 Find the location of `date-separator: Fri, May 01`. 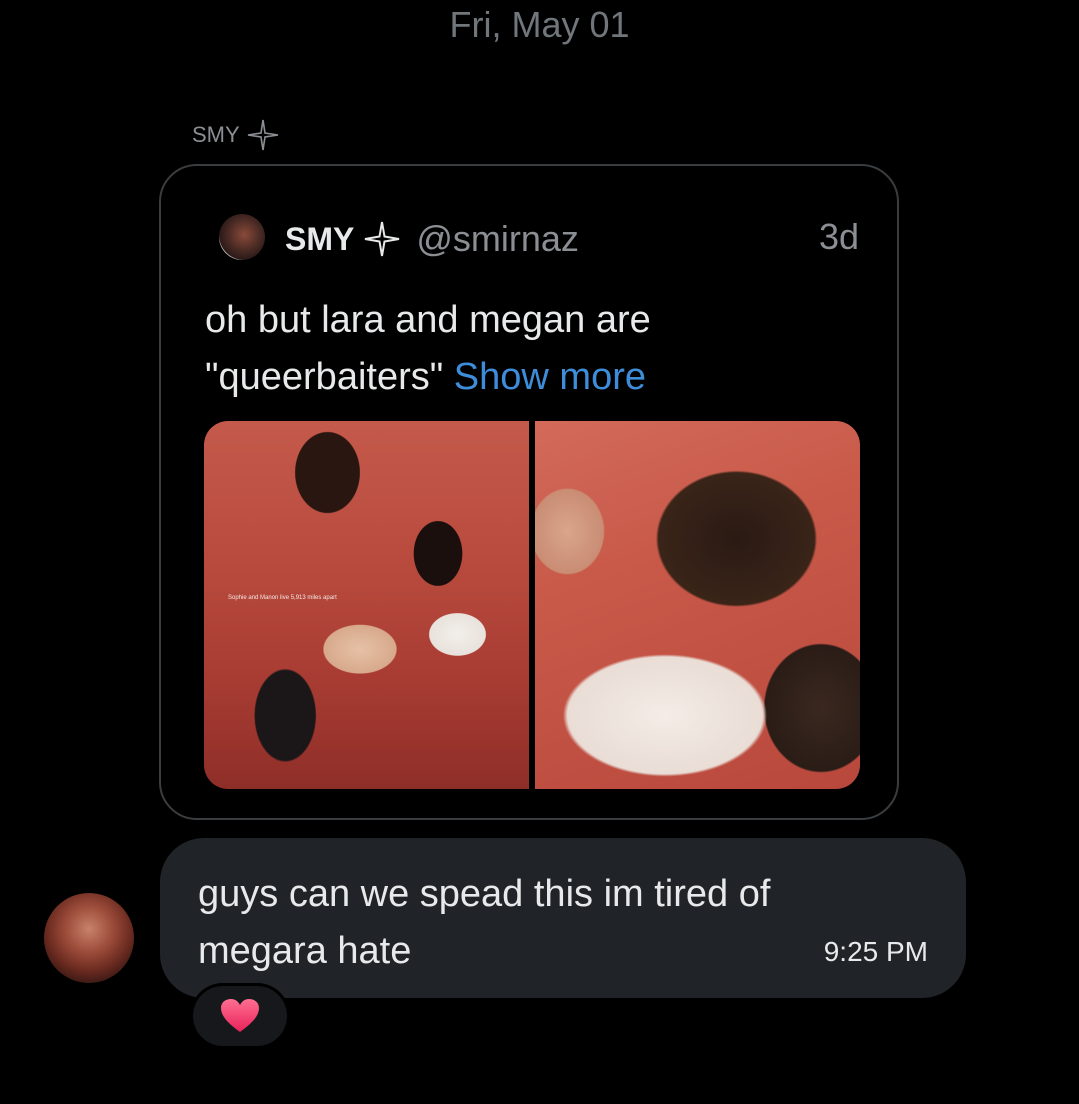

date-separator: Fri, May 01 is located at coordinates (539, 24).